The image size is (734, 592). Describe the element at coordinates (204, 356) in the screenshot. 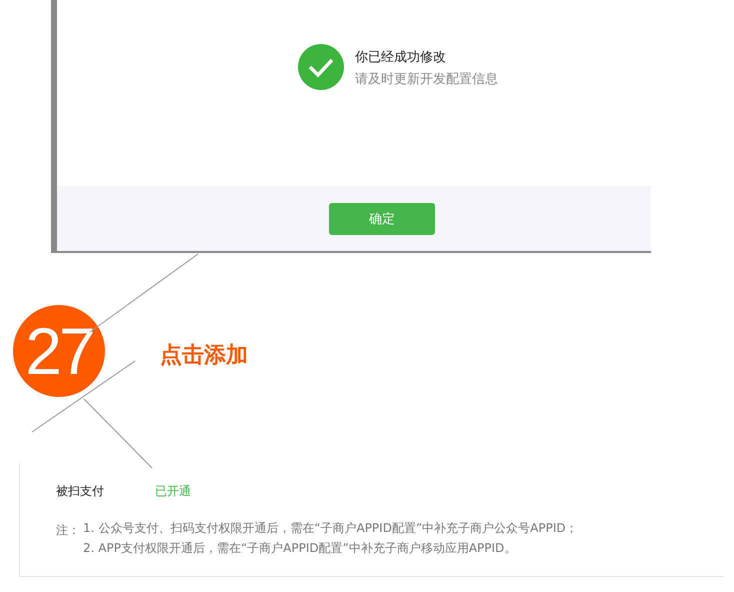

I see `step-instruction: 点击添加` at that location.